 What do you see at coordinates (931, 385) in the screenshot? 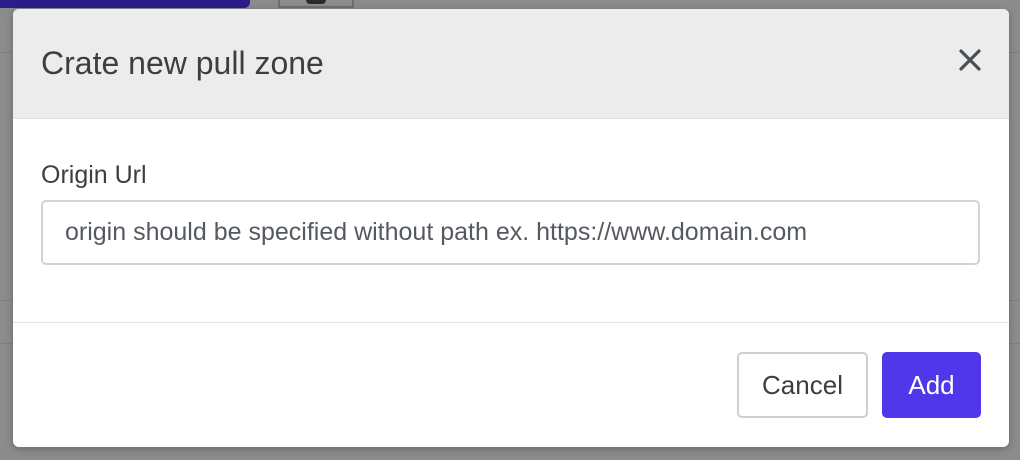
I see `add-button: Add` at bounding box center [931, 385].